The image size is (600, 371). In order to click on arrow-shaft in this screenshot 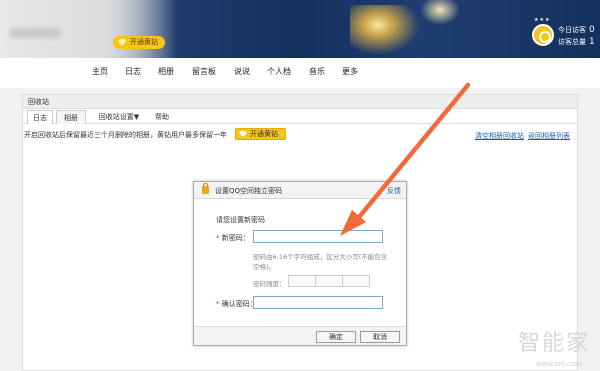, I will do `click(411, 153)`.